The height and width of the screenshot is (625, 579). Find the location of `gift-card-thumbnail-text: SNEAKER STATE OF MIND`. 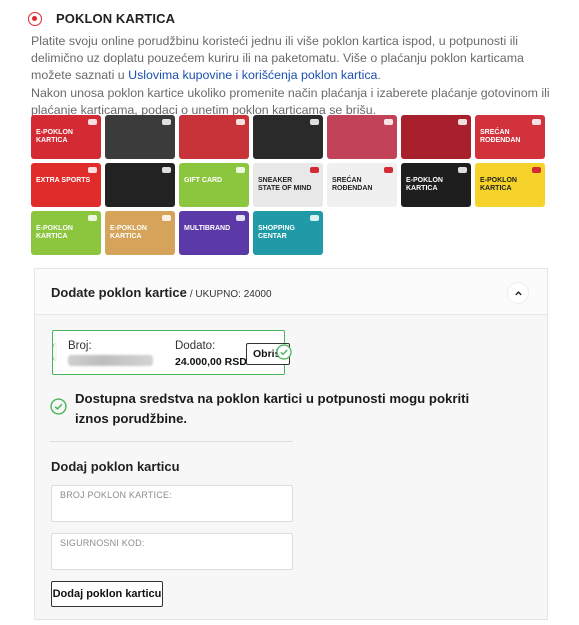

gift-card-thumbnail-text: SNEAKER STATE OF MIND is located at coordinates (285, 184).